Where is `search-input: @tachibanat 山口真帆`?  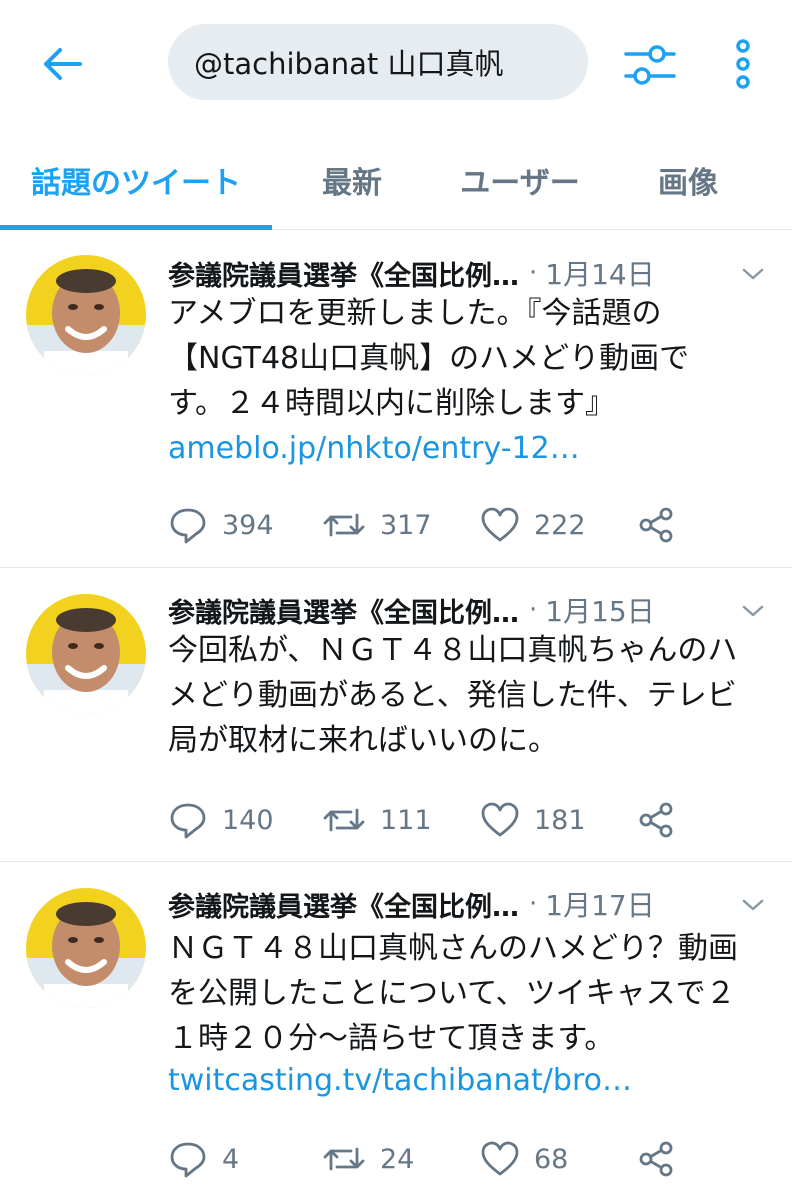 search-input: @tachibanat 山口真帆 is located at coordinates (378, 62).